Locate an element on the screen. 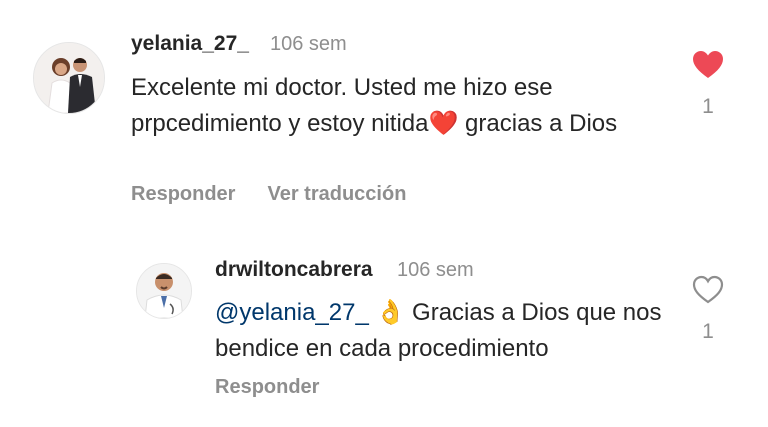 Image resolution: width=768 pixels, height=427 pixels. couple-avatar-image is located at coordinates (69, 78).